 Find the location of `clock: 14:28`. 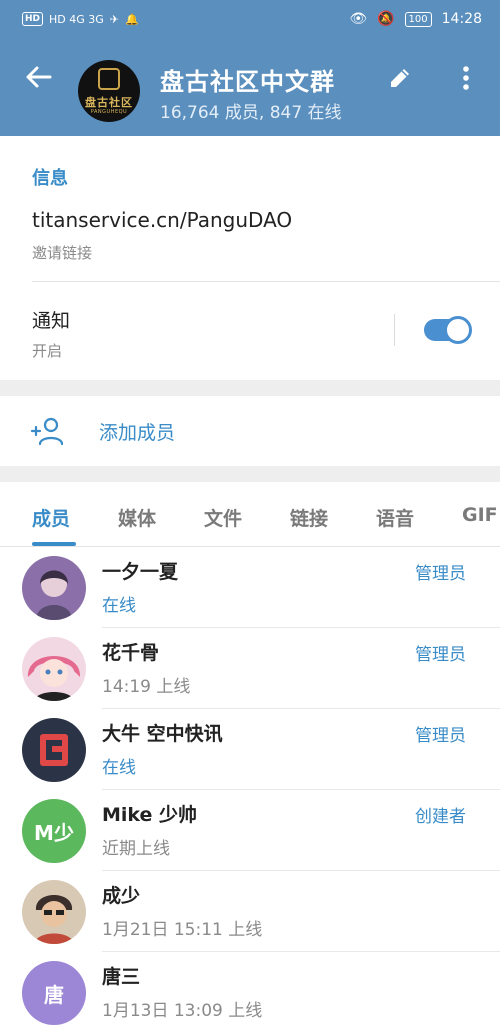

clock: 14:28 is located at coordinates (461, 19).